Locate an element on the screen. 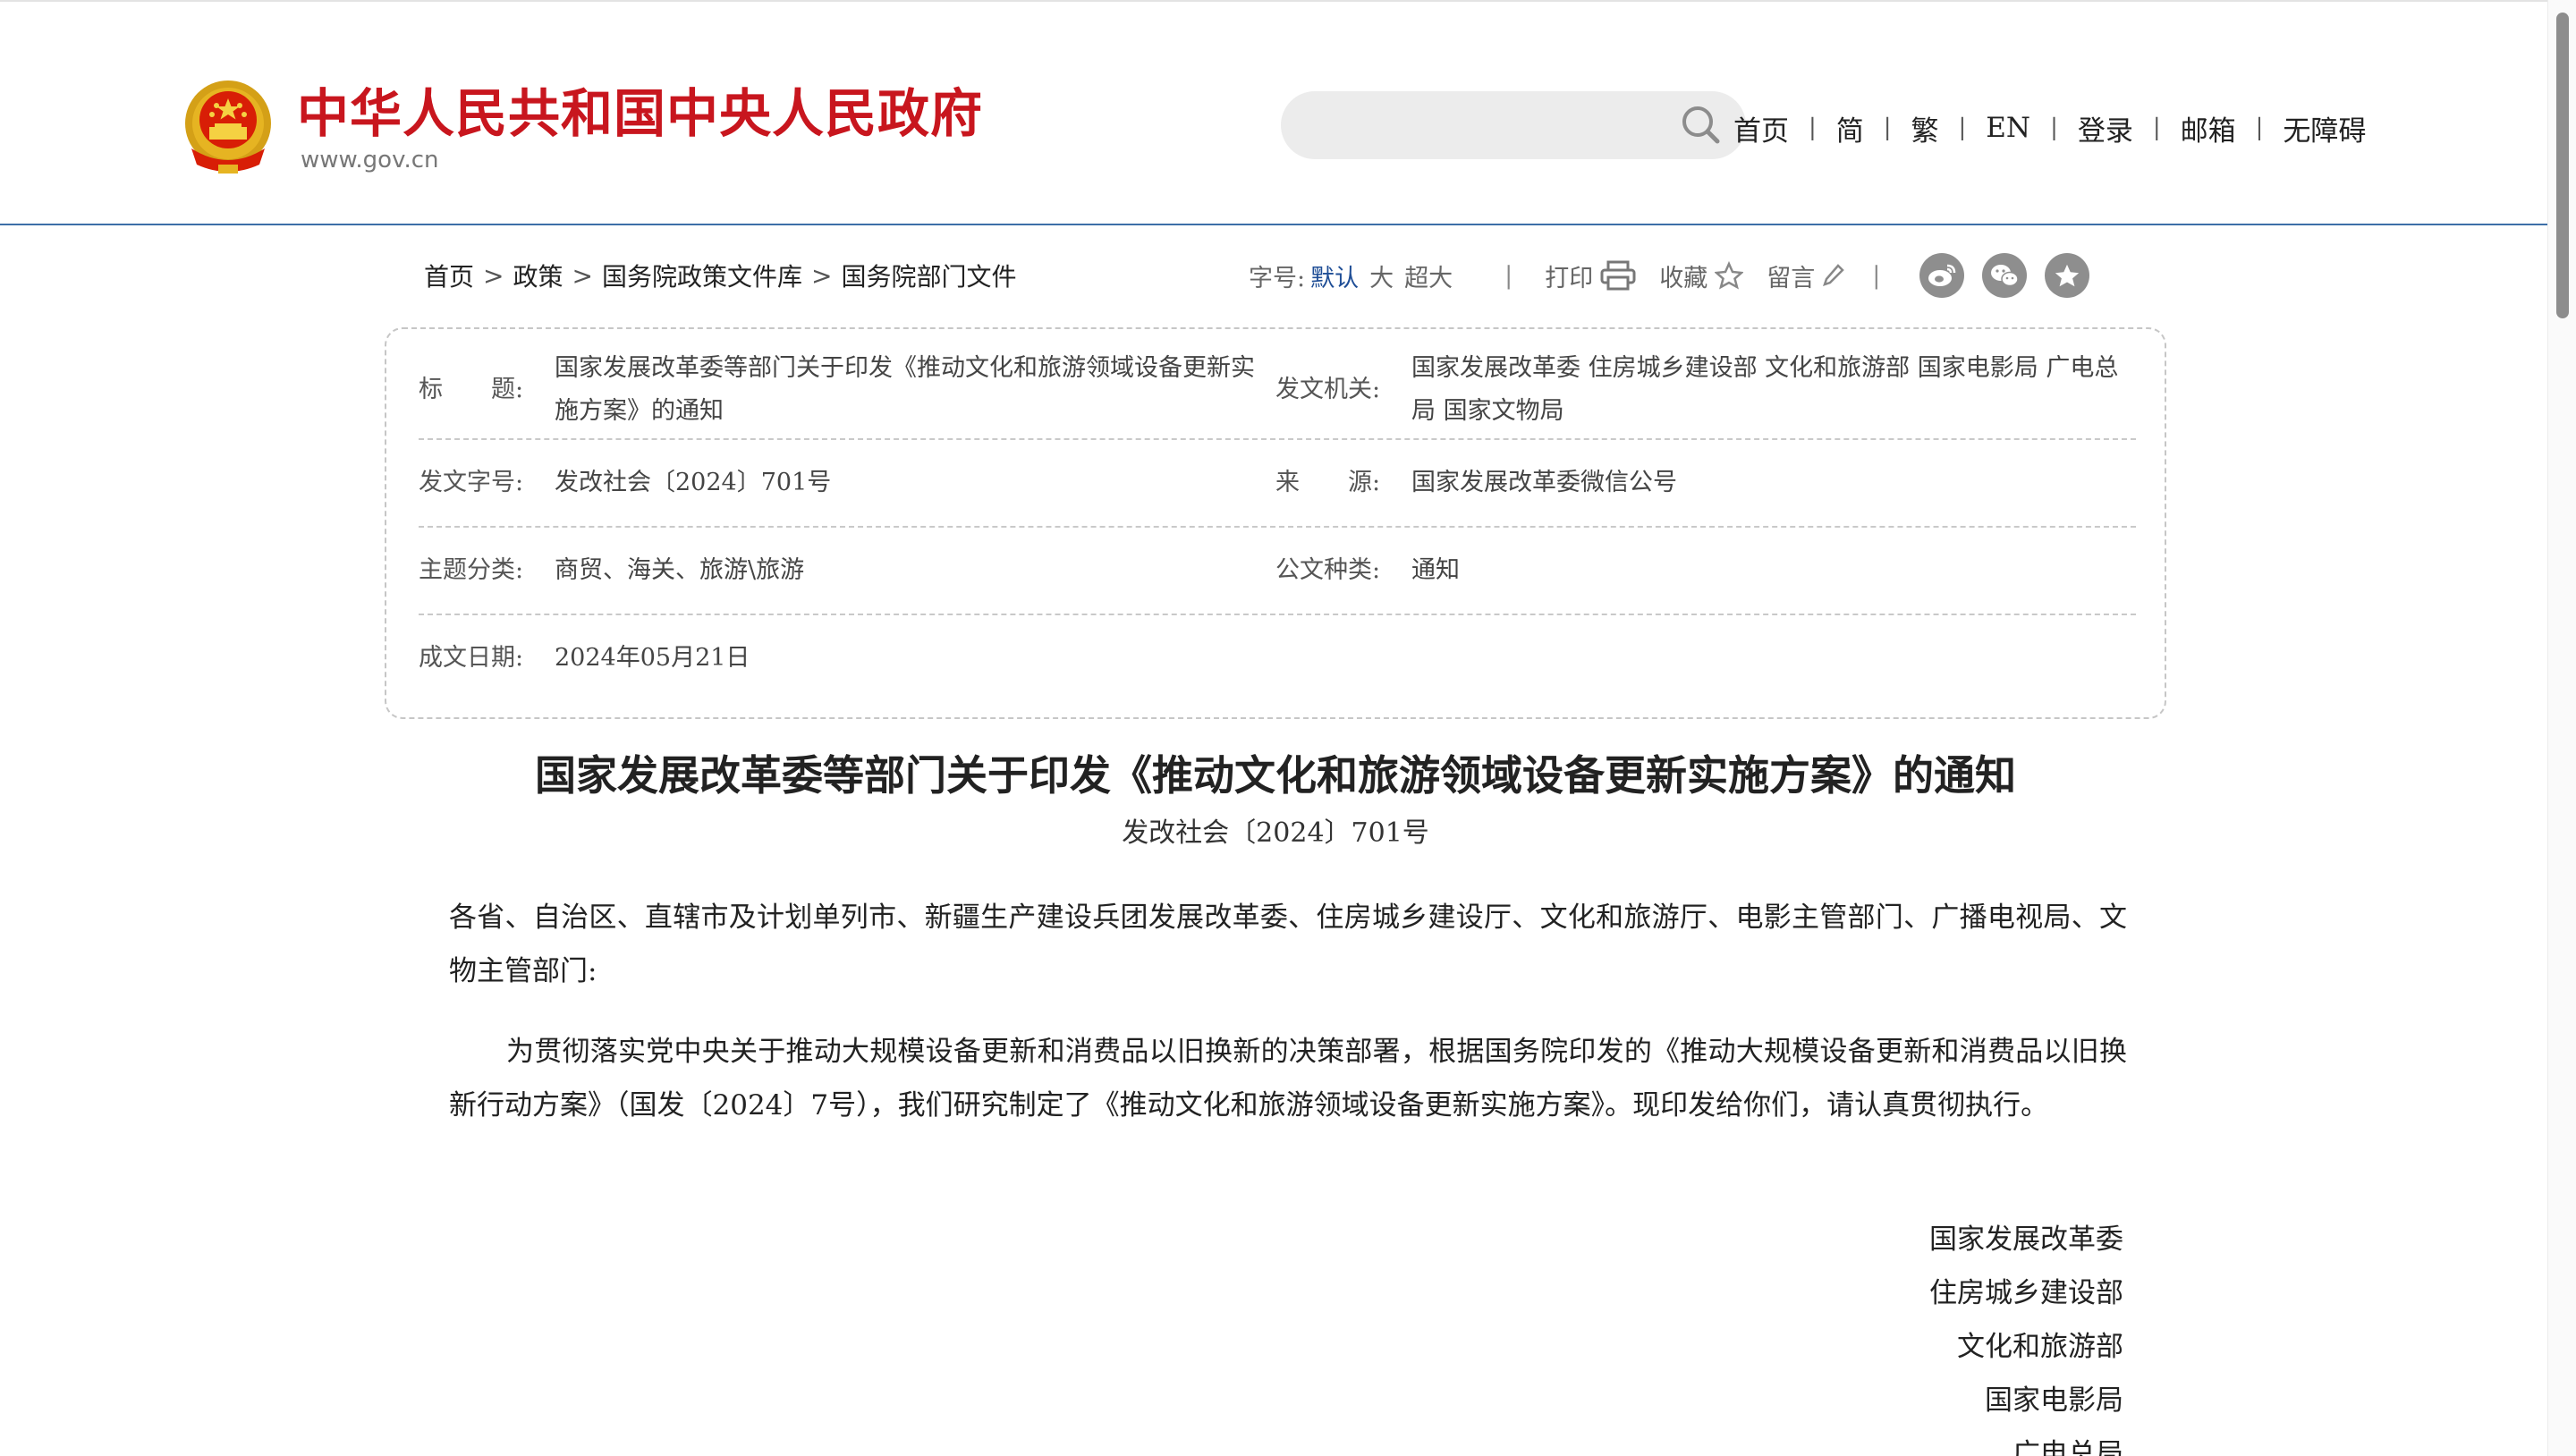  source-label: 来 源: is located at coordinates (1328, 482).